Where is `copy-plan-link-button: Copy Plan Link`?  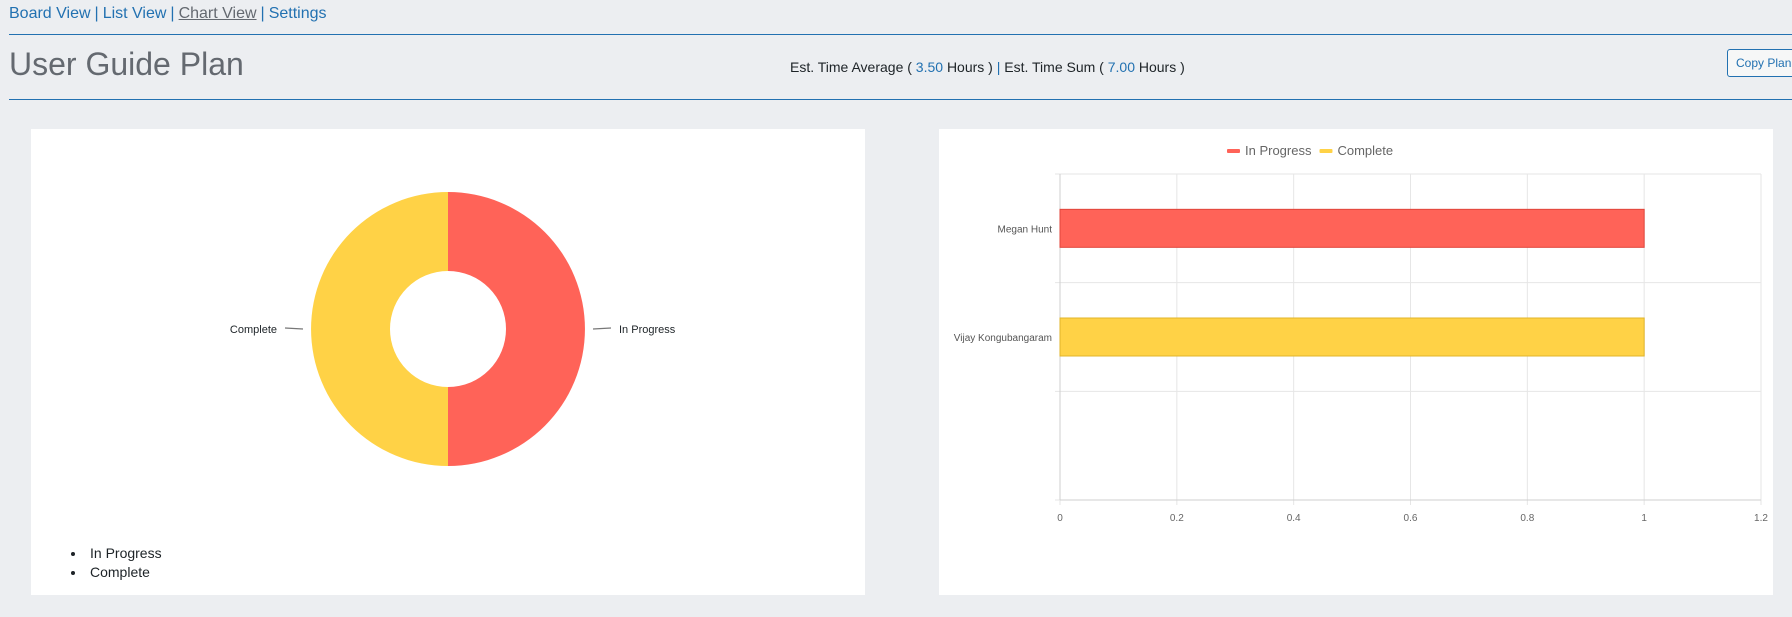 copy-plan-link-button: Copy Plan Link is located at coordinates (1759, 63).